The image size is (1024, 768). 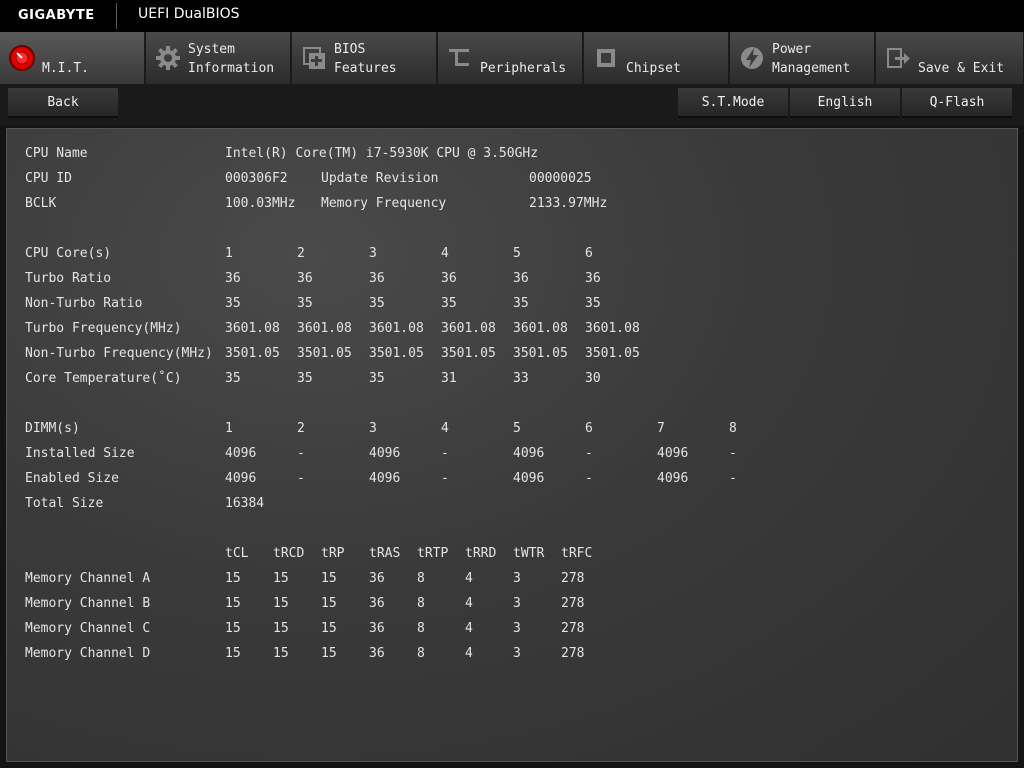 I want to click on timing-header-cell: tRP, so click(x=333, y=553).